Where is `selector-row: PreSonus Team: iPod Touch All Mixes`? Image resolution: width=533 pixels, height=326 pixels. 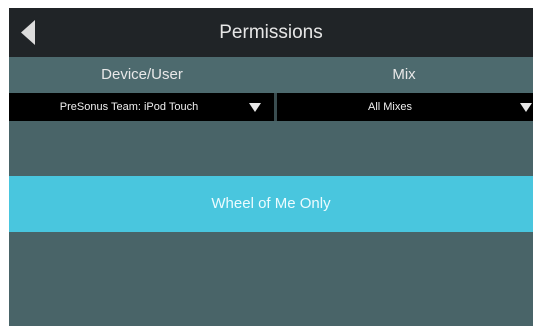 selector-row: PreSonus Team: iPod Touch All Mixes is located at coordinates (271, 107).